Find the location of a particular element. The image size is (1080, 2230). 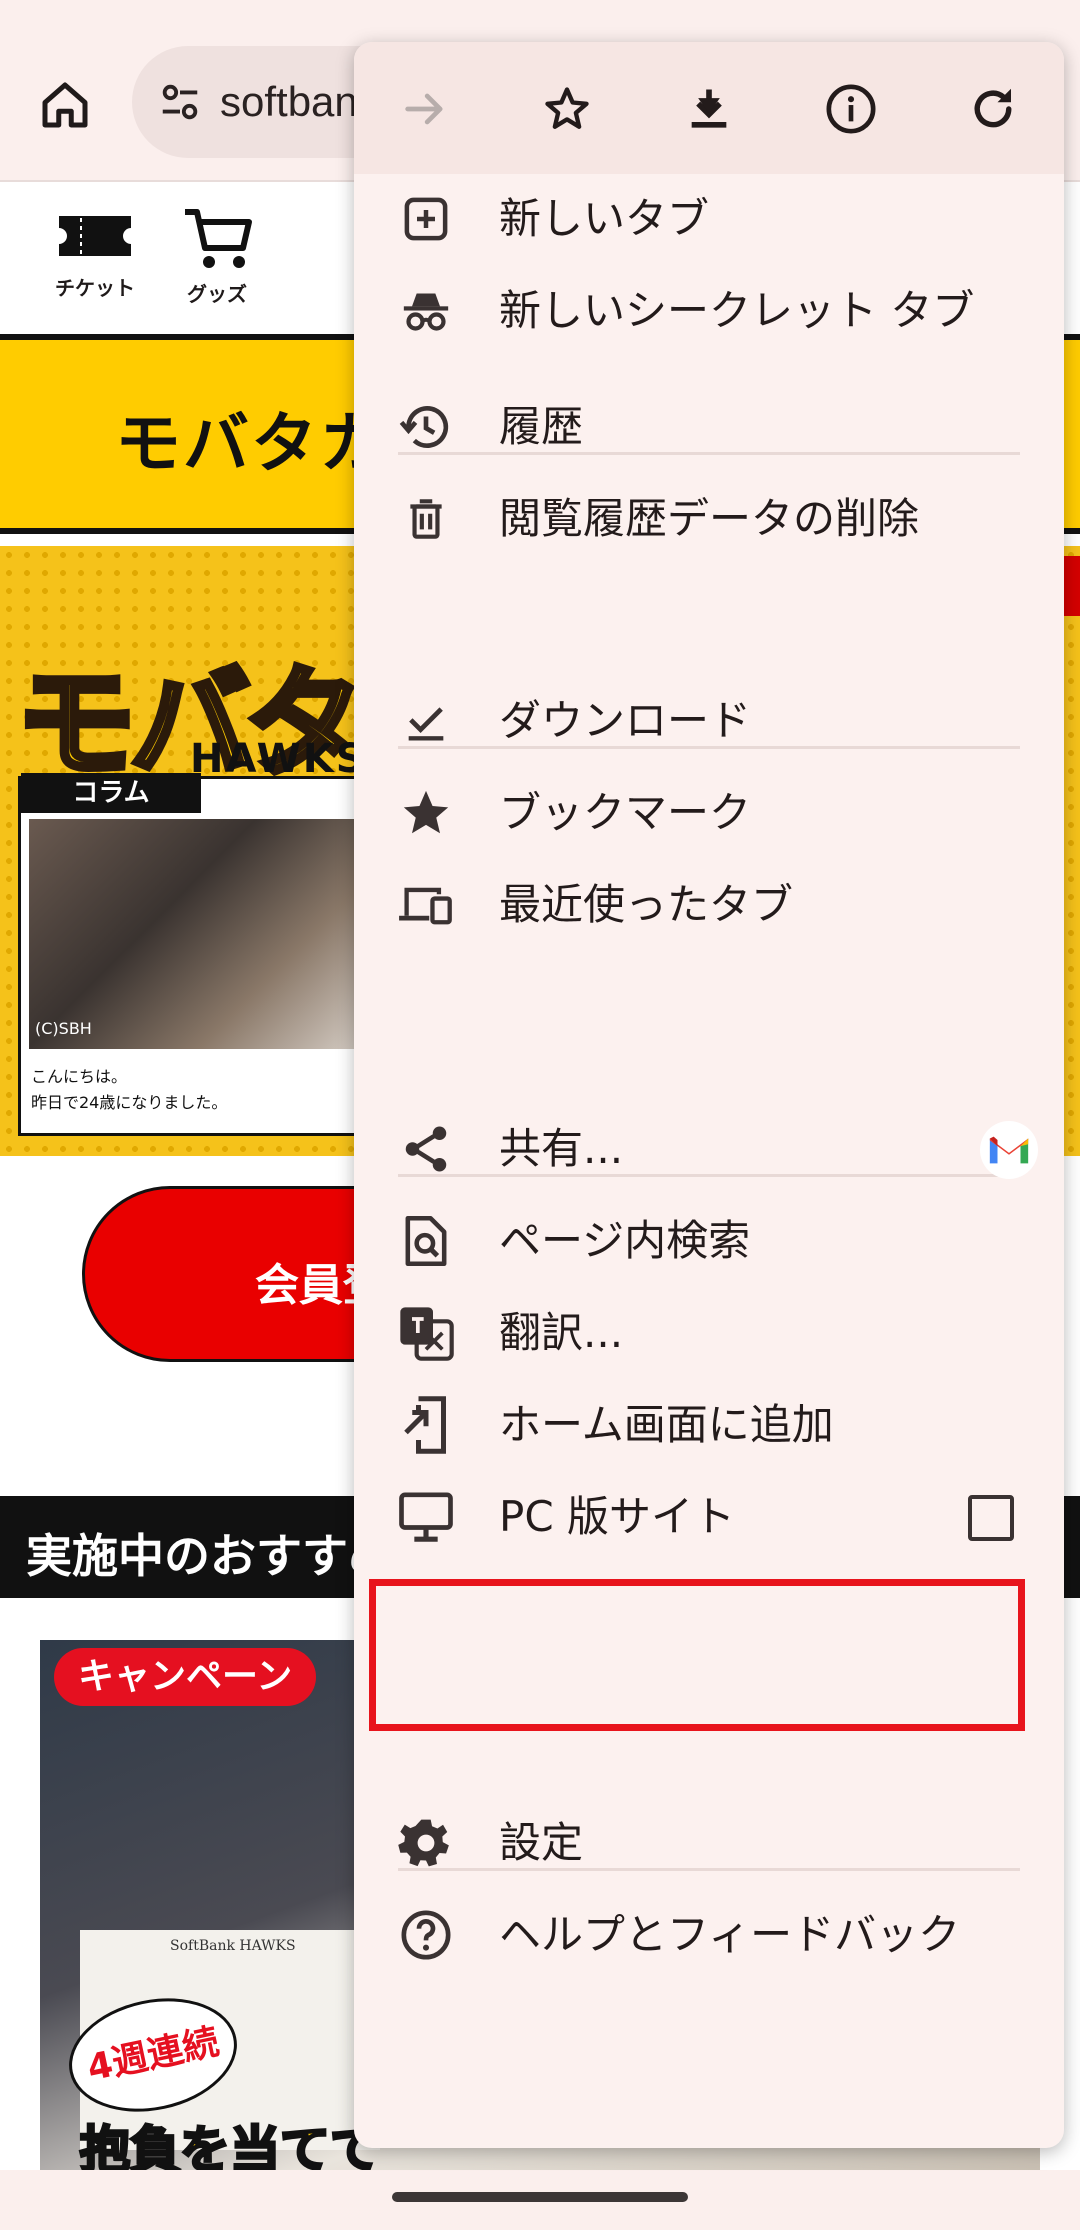

cart-icon is located at coordinates (217, 239).